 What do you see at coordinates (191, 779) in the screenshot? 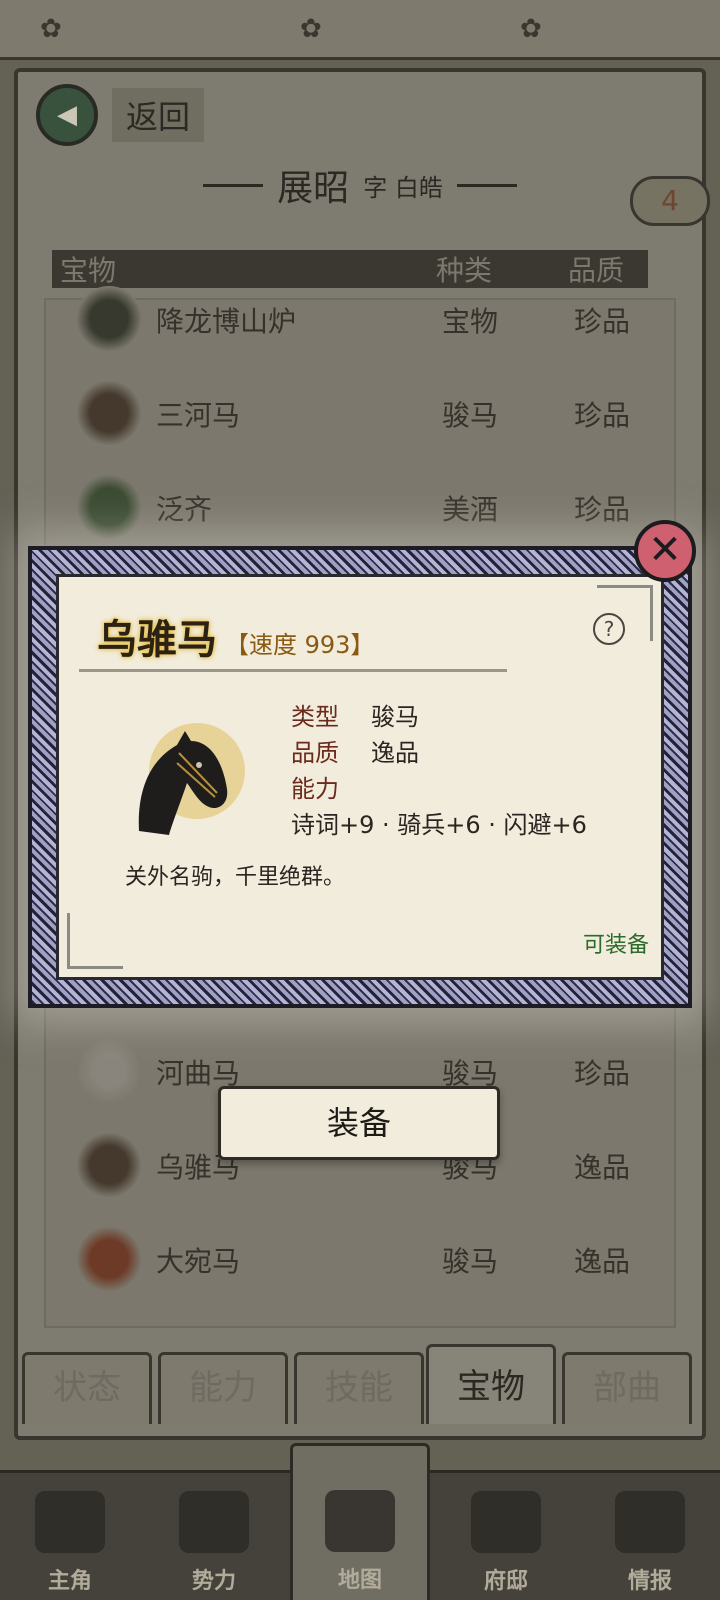
I see `horse-portrait-icon` at bounding box center [191, 779].